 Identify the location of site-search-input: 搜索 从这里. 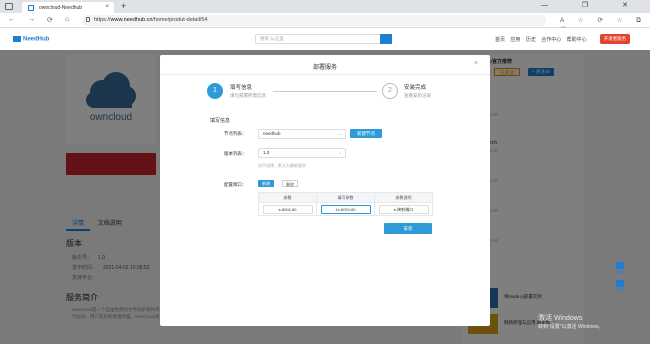
(323, 39).